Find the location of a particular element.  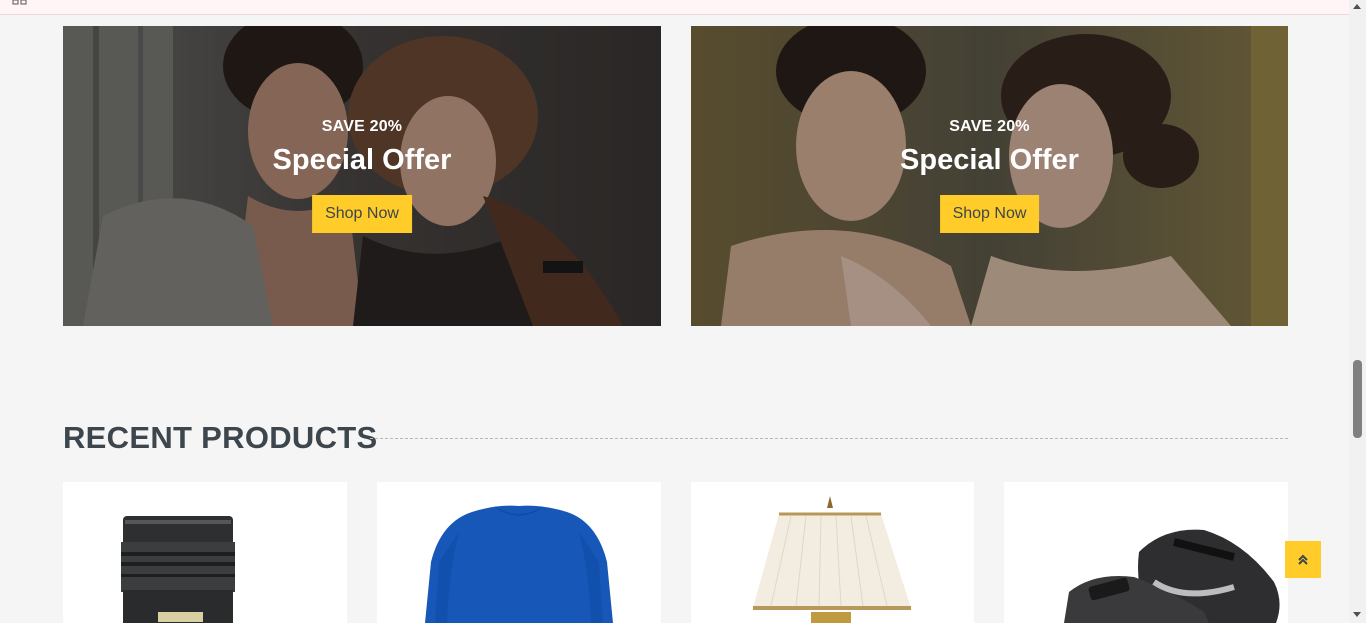

scroll-down-icon is located at coordinates (1357, 614).